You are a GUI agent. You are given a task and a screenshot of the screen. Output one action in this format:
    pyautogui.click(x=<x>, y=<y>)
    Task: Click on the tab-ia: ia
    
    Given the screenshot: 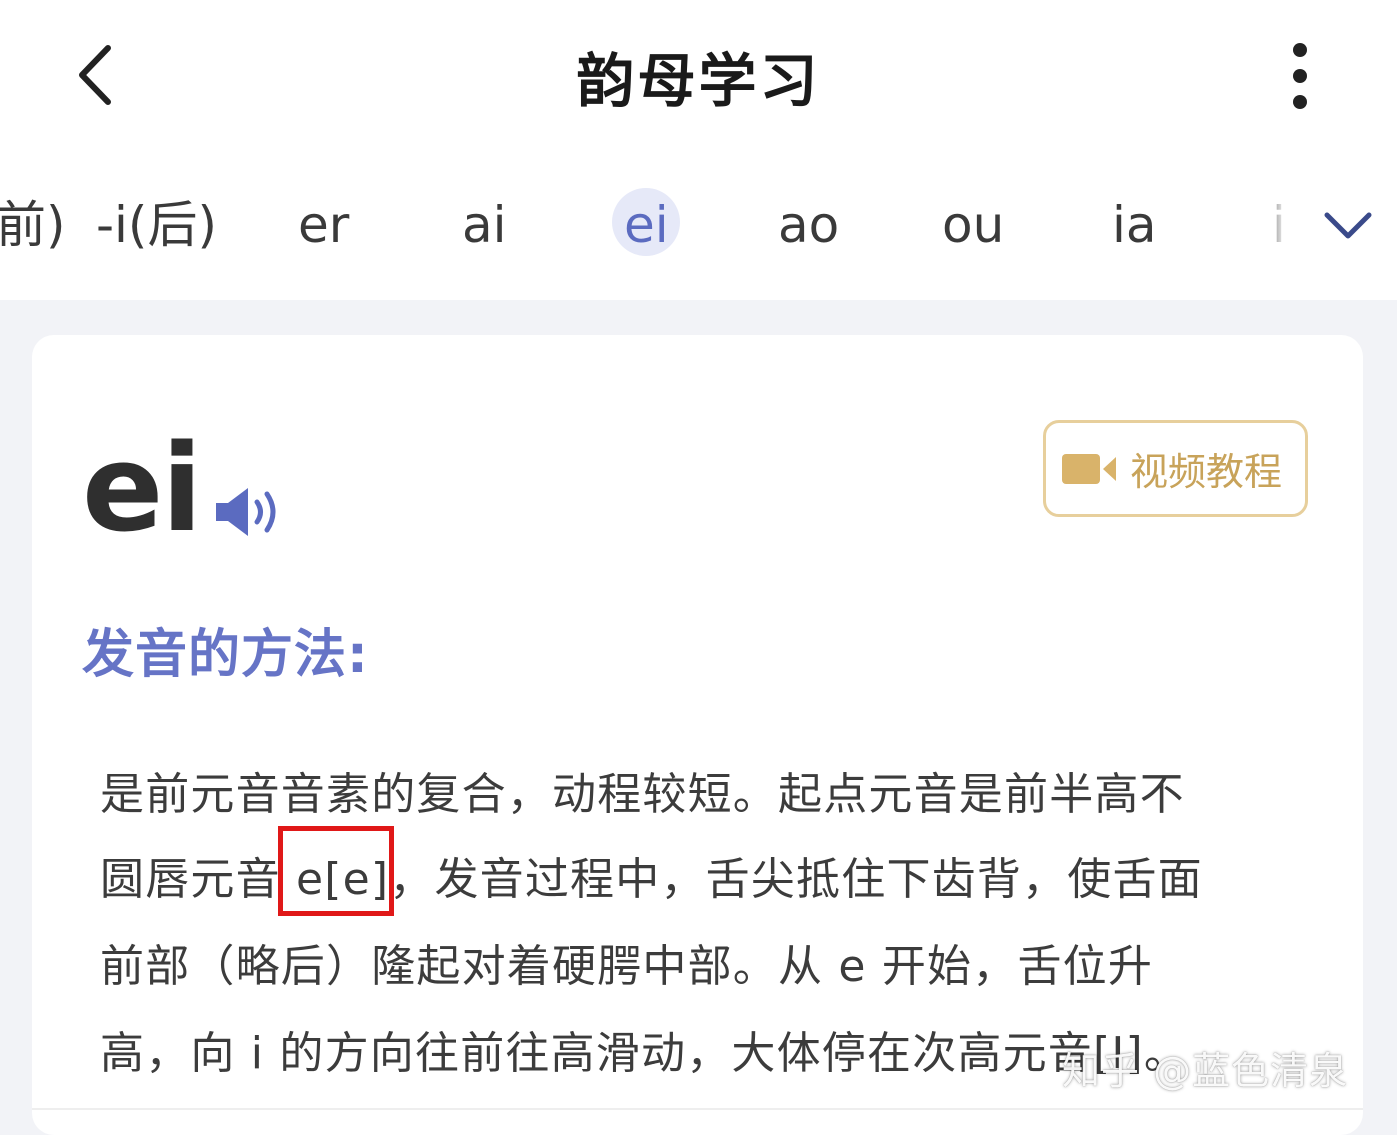 What is the action you would take?
    pyautogui.click(x=1134, y=225)
    